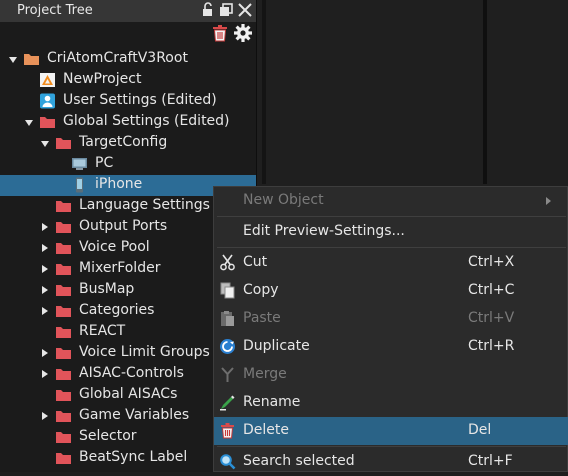 Image resolution: width=568 pixels, height=476 pixels. Describe the element at coordinates (491, 318) in the screenshot. I see `menu-item-shortcut: Ctrl+V` at that location.